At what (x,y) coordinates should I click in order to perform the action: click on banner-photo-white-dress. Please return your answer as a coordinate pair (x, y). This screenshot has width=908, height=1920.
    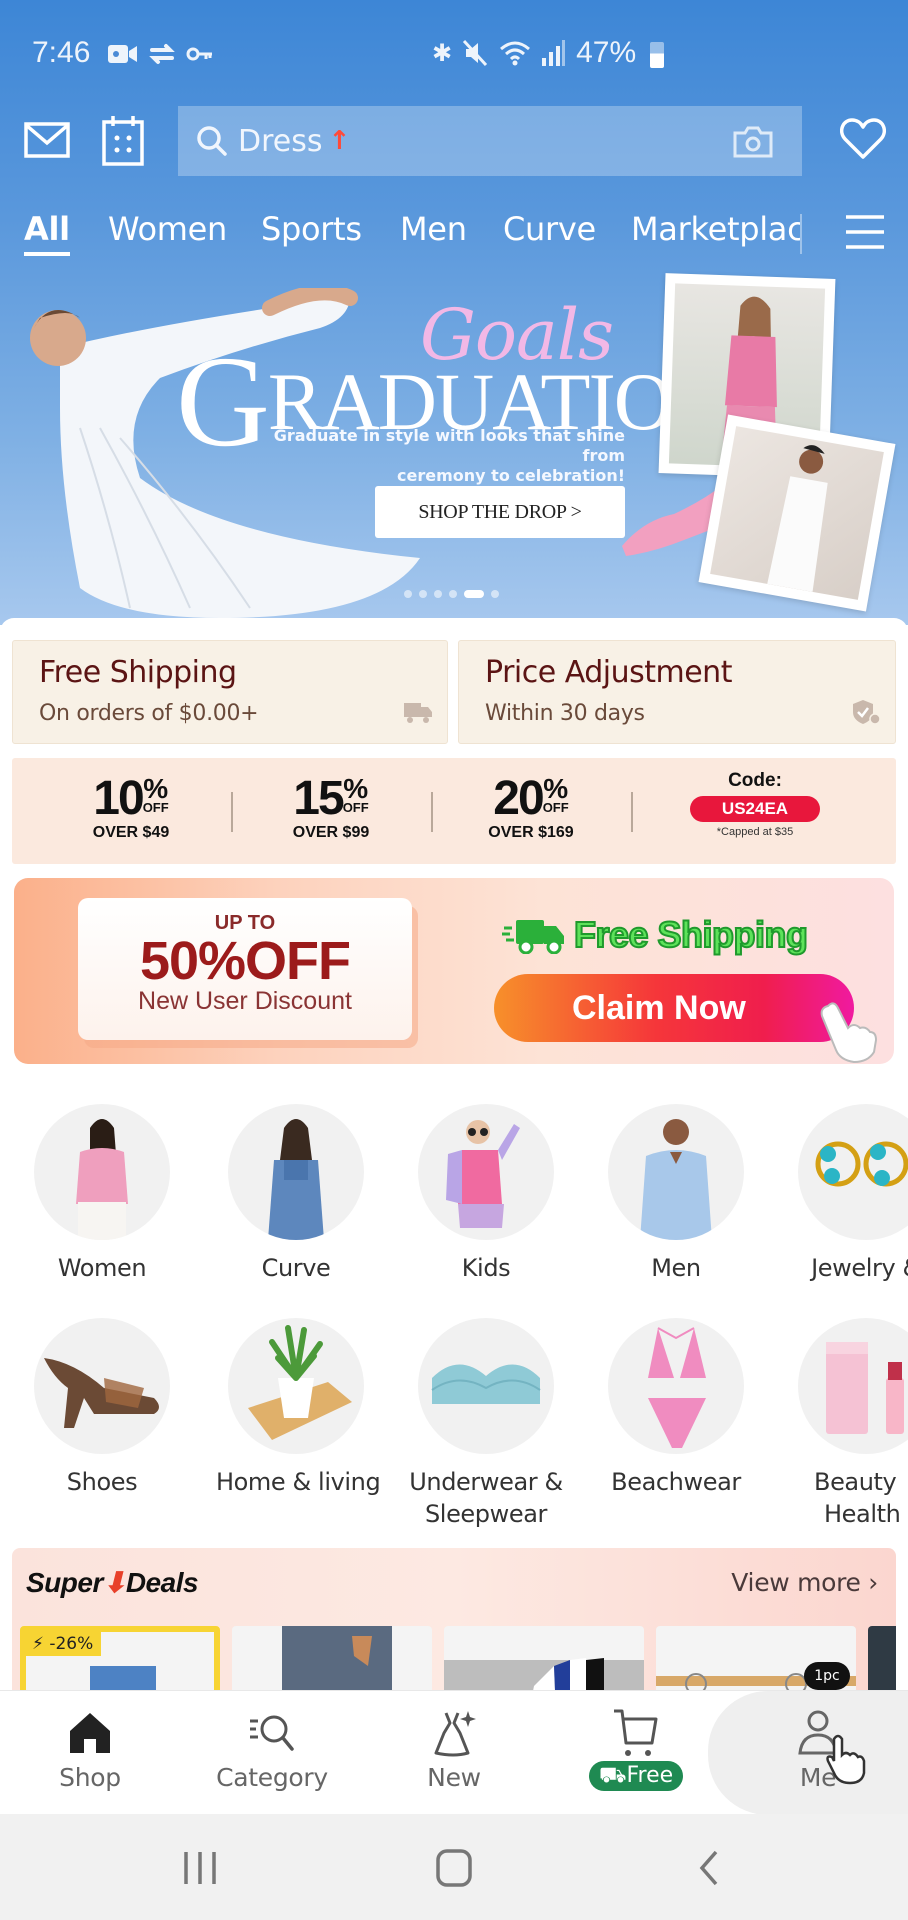
    Looking at the image, I should click on (797, 513).